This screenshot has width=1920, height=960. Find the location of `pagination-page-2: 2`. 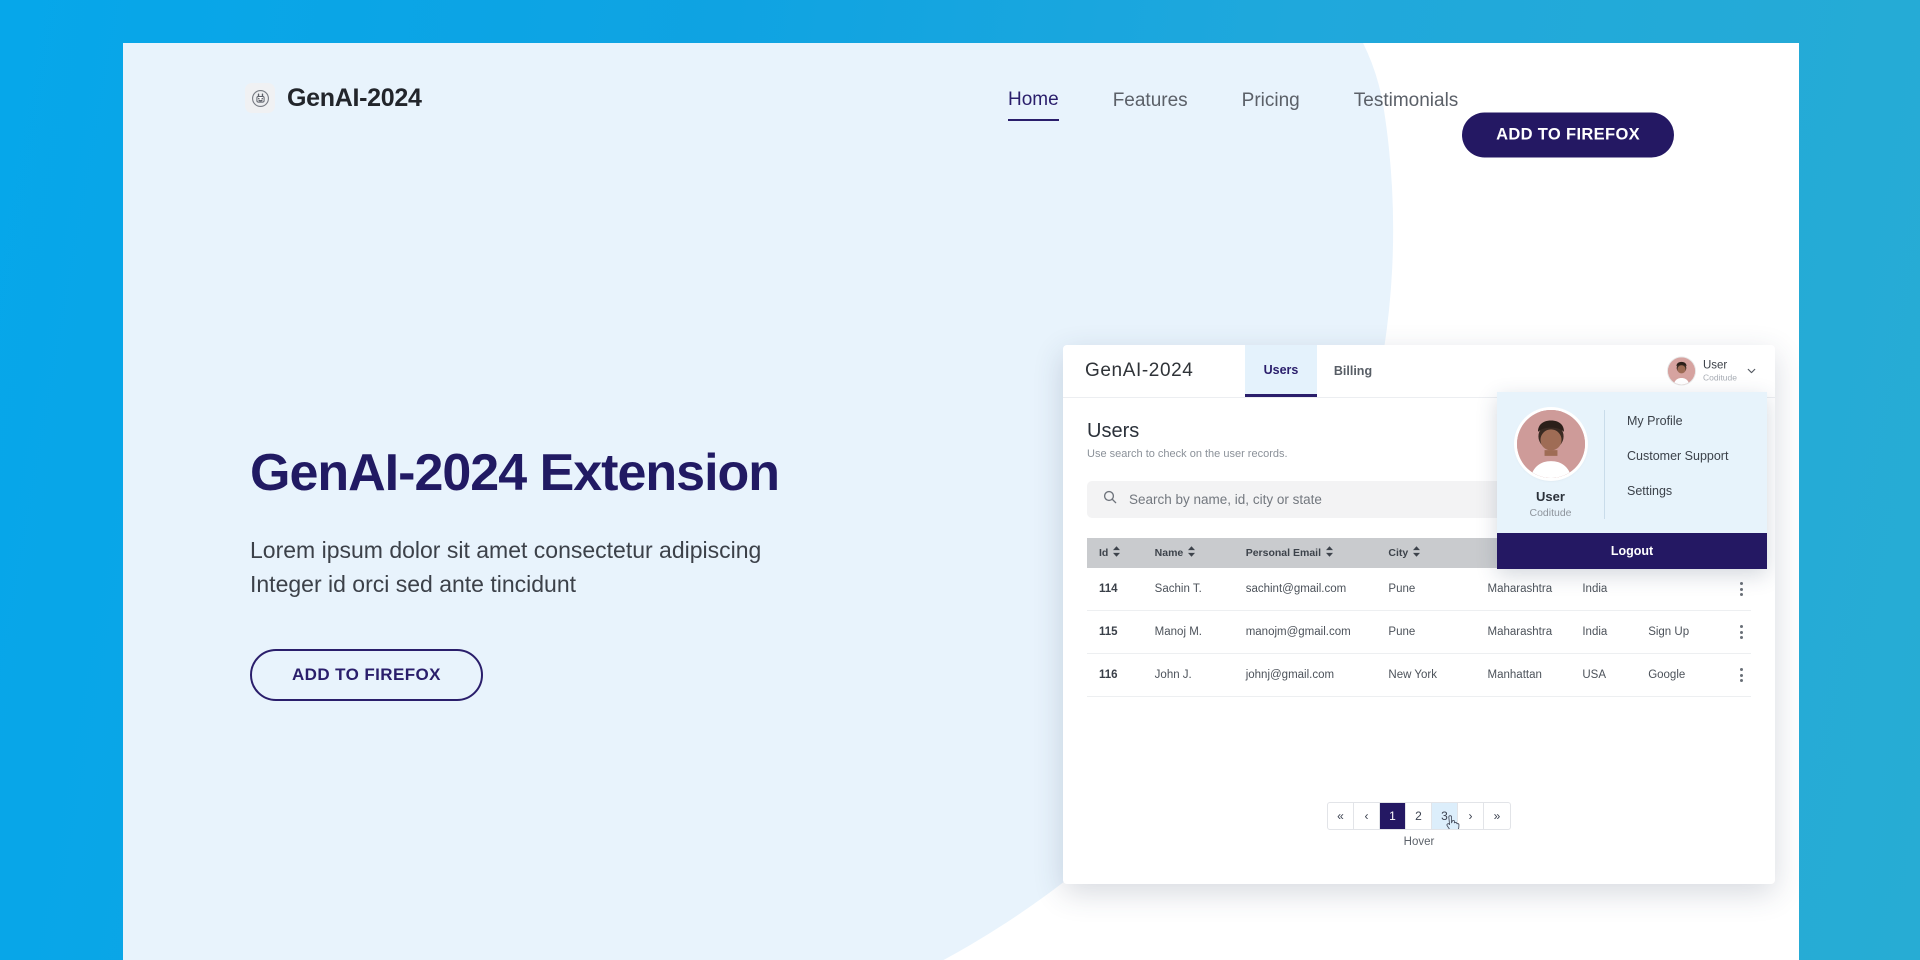

pagination-page-2: 2 is located at coordinates (1419, 816).